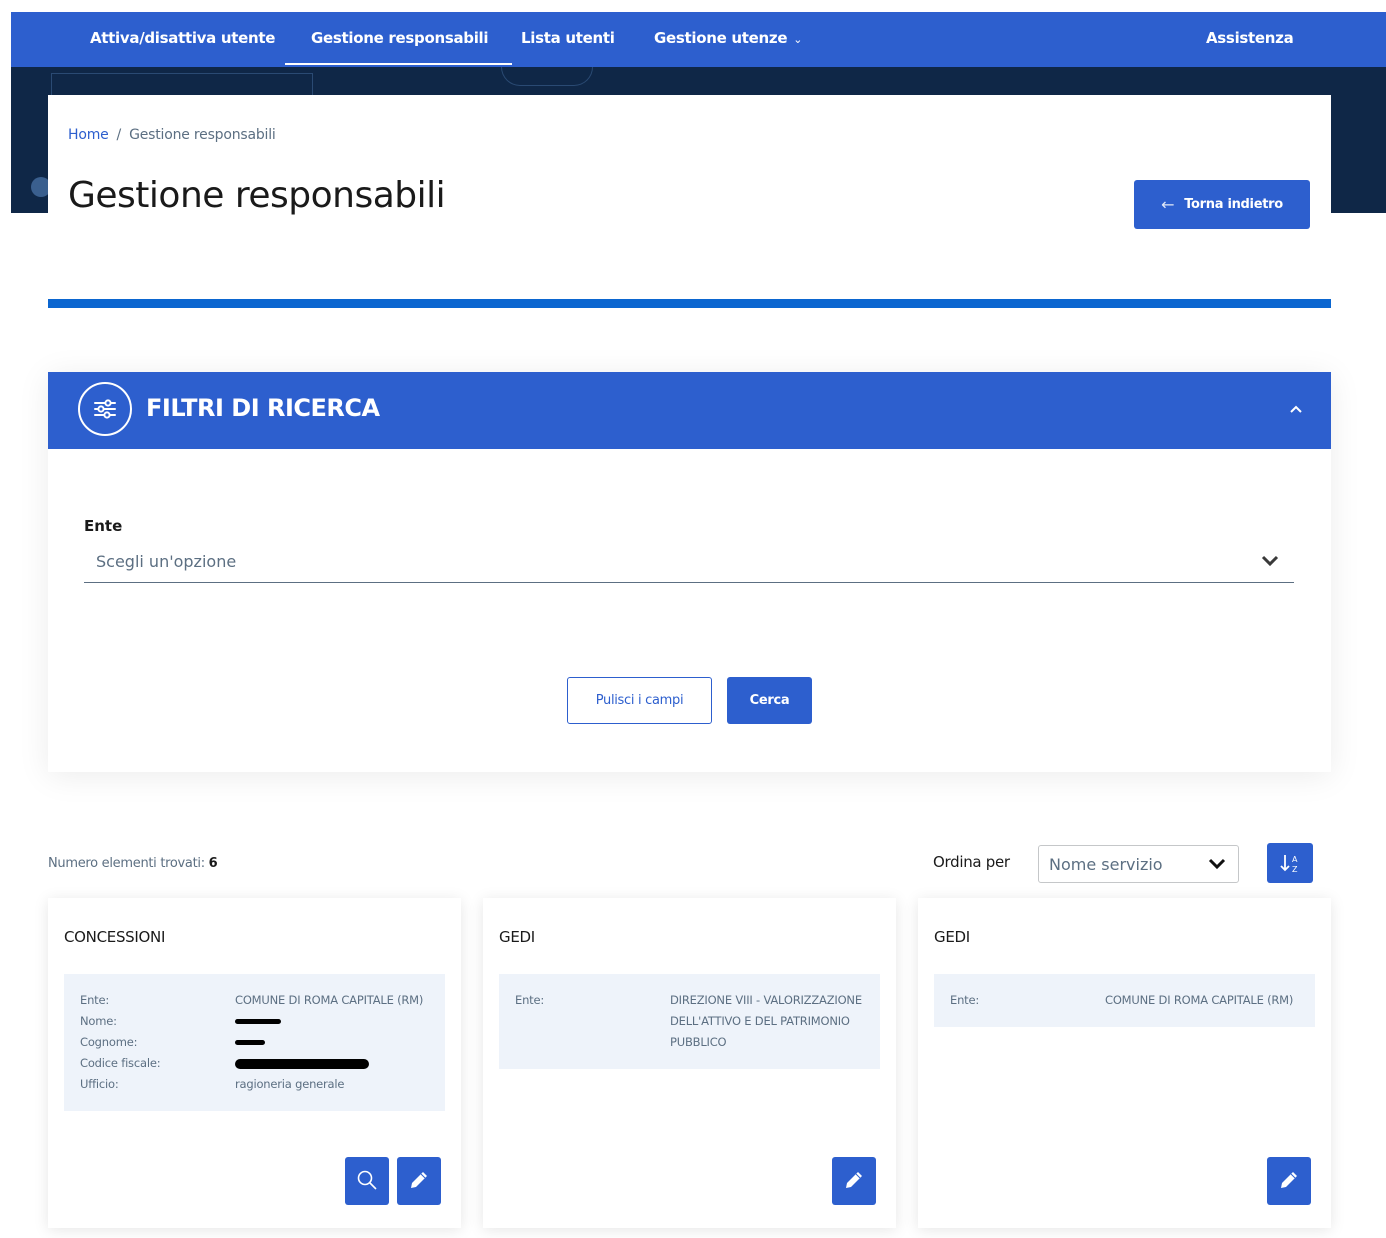  What do you see at coordinates (1168, 204) in the screenshot?
I see `arrow-left-icon: ←` at bounding box center [1168, 204].